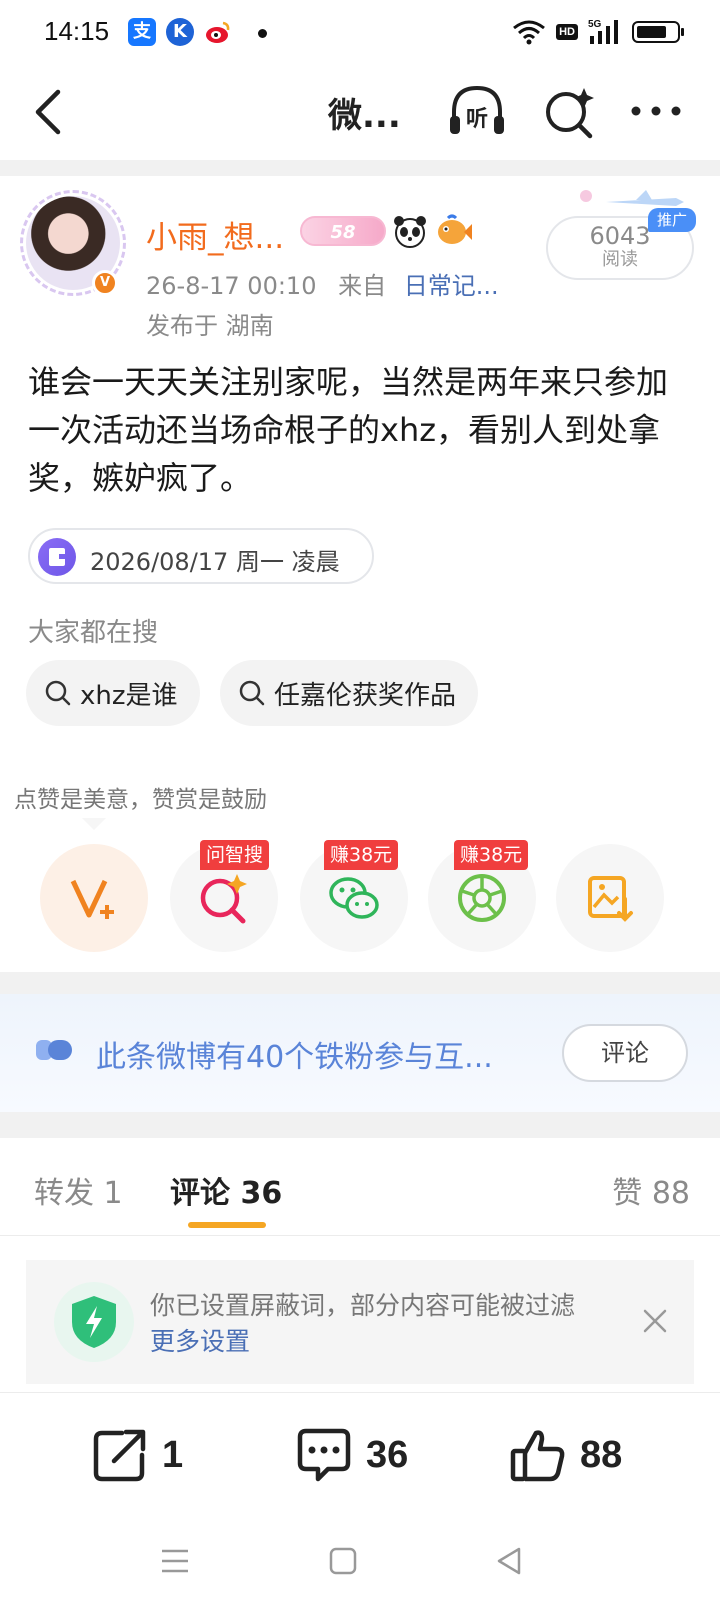  What do you see at coordinates (410, 232) in the screenshot?
I see `panda-icon` at bounding box center [410, 232].